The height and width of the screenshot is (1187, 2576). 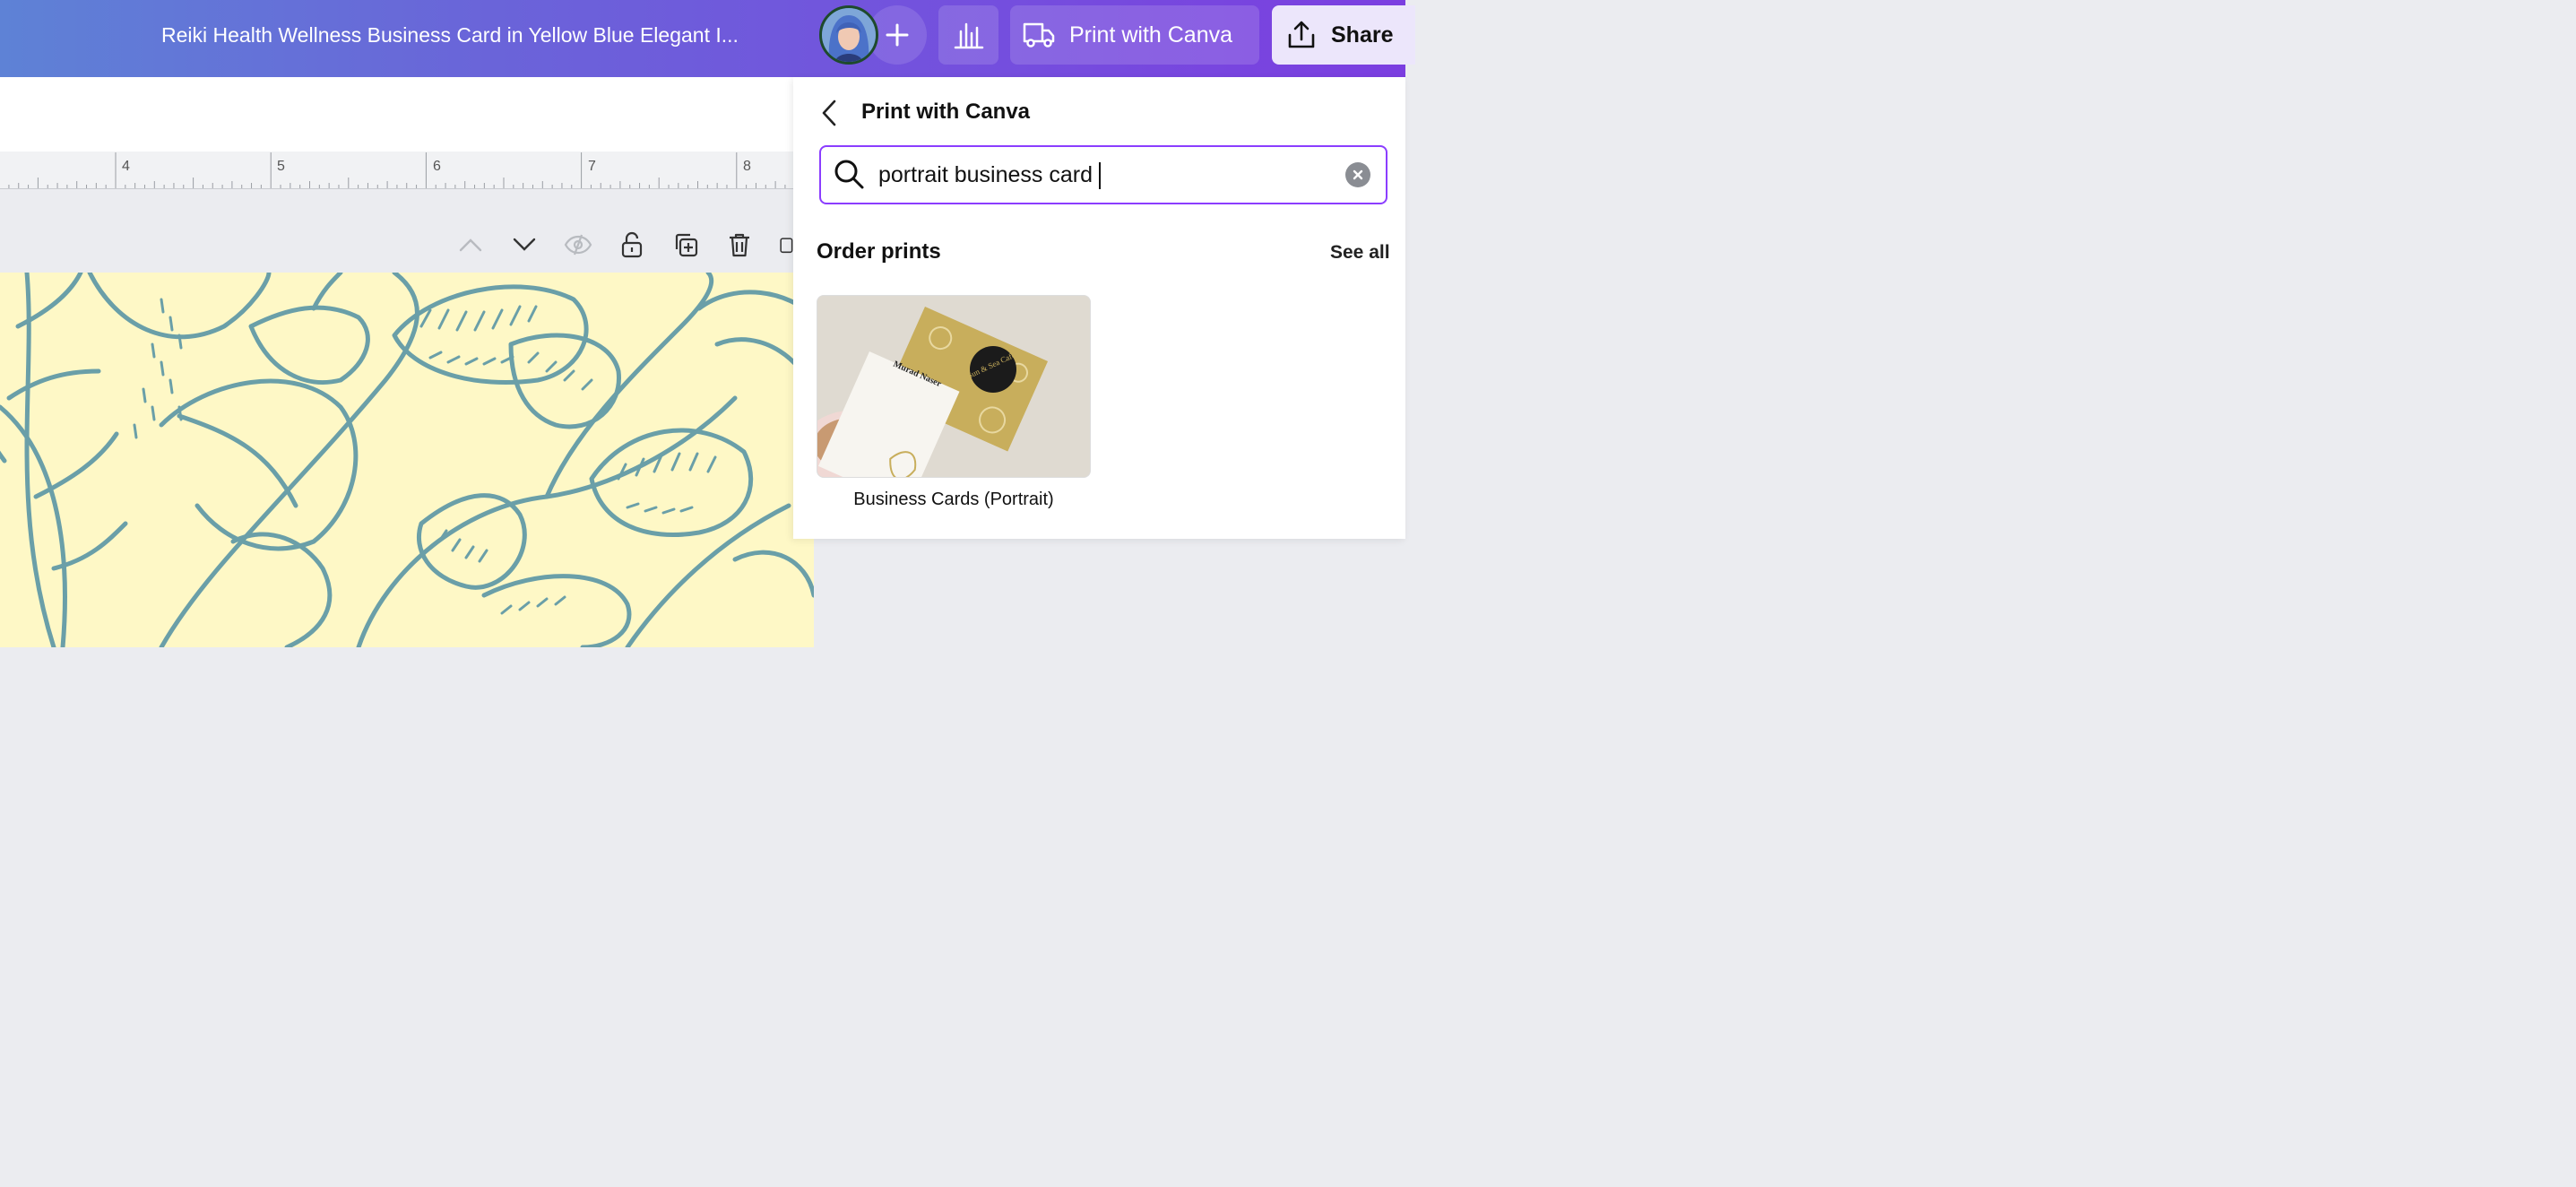 I want to click on trash-icon, so click(x=739, y=245).